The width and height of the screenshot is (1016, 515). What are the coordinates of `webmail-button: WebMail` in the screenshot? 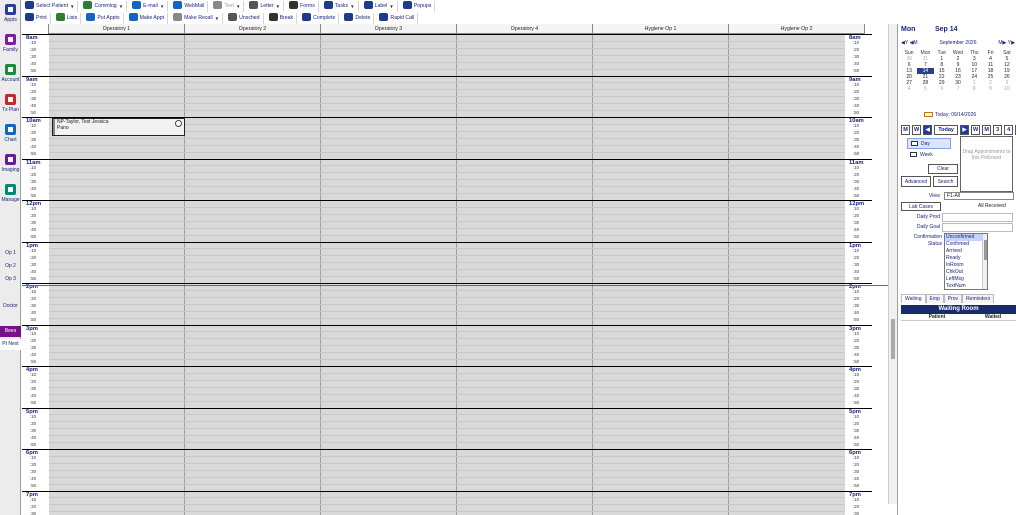 It's located at (189, 6).